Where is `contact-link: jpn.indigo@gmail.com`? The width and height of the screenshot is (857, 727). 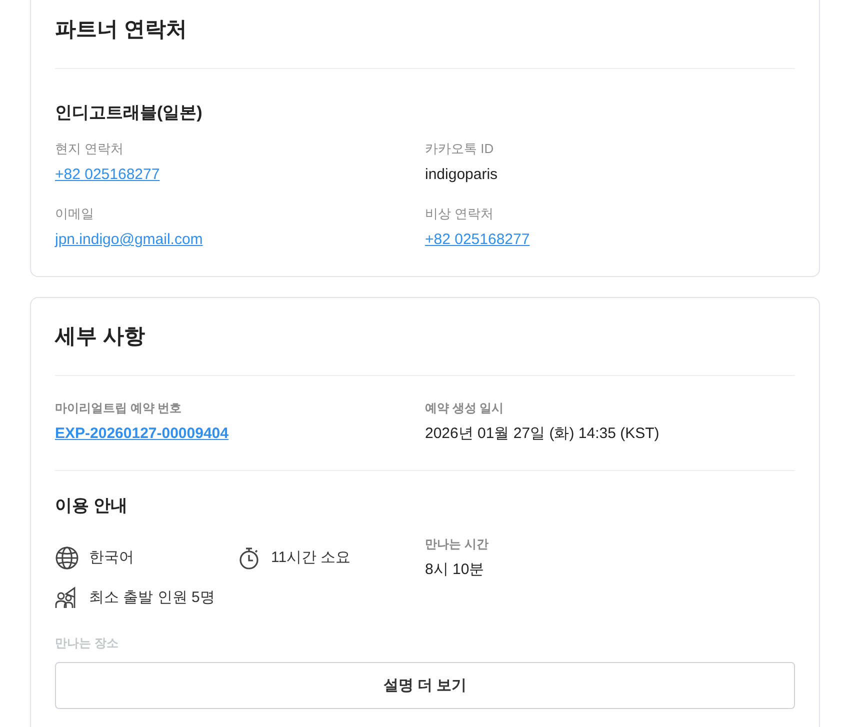 contact-link: jpn.indigo@gmail.com is located at coordinates (129, 240).